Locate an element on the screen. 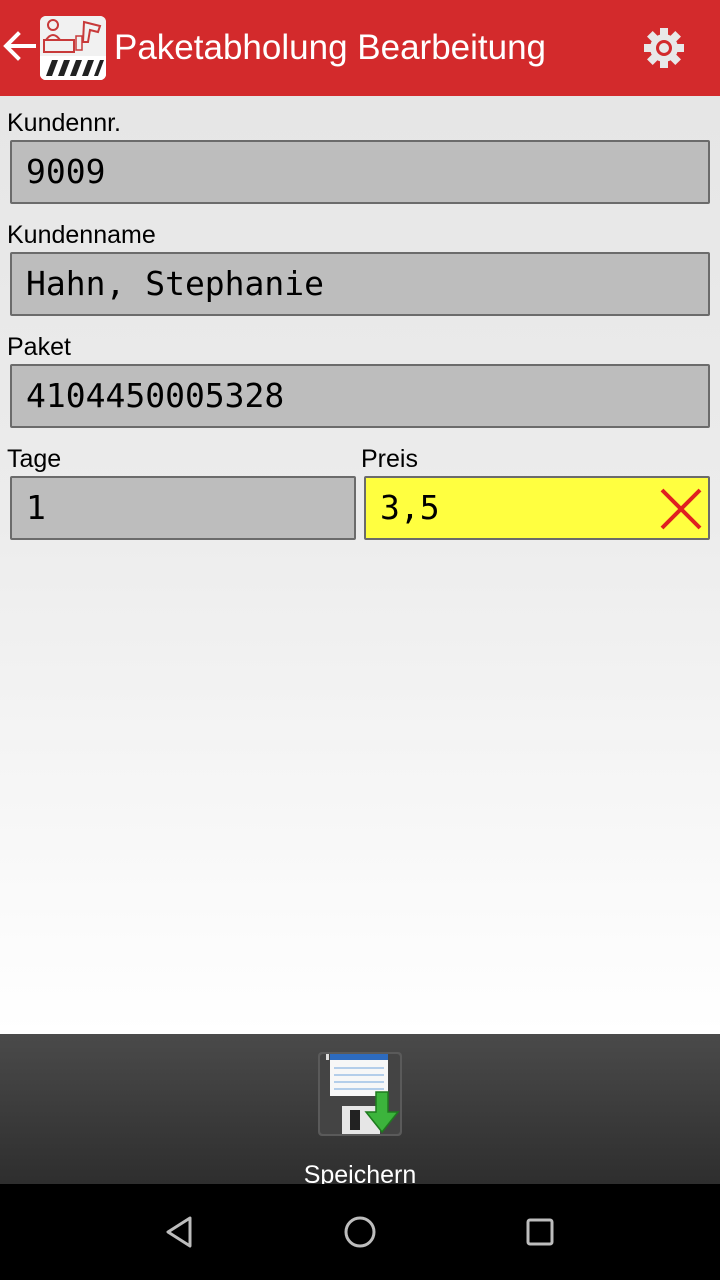 The width and height of the screenshot is (720, 1280). back-button is located at coordinates (20, 46).